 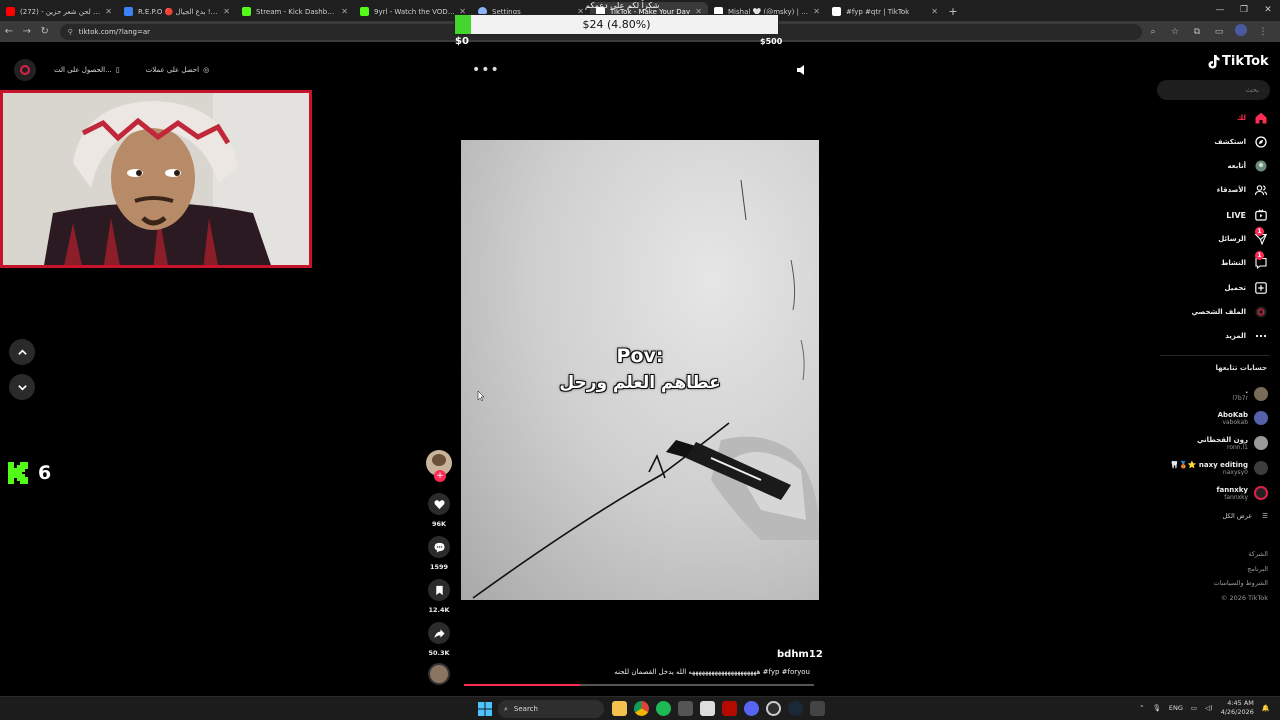 What do you see at coordinates (1266, 708) in the screenshot?
I see `notifications-icon: 🔔` at bounding box center [1266, 708].